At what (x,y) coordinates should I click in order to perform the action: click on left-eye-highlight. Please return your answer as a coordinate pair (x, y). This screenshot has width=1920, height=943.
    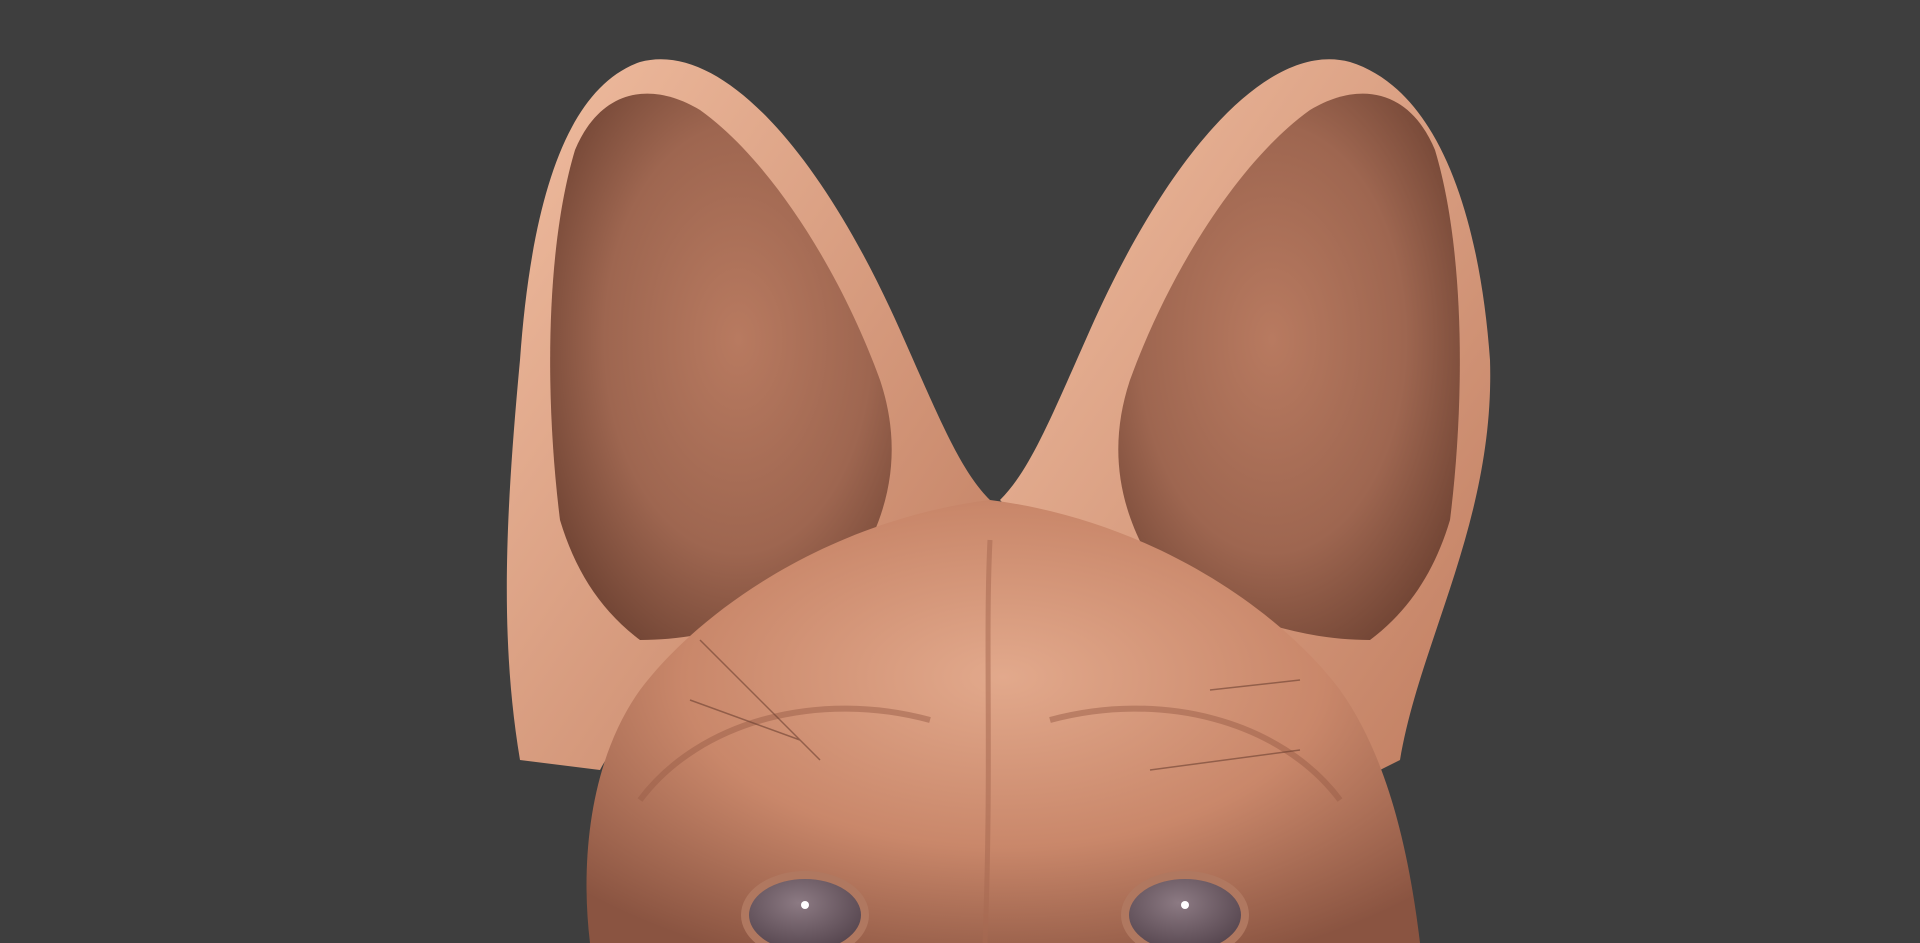
    Looking at the image, I should click on (805, 905).